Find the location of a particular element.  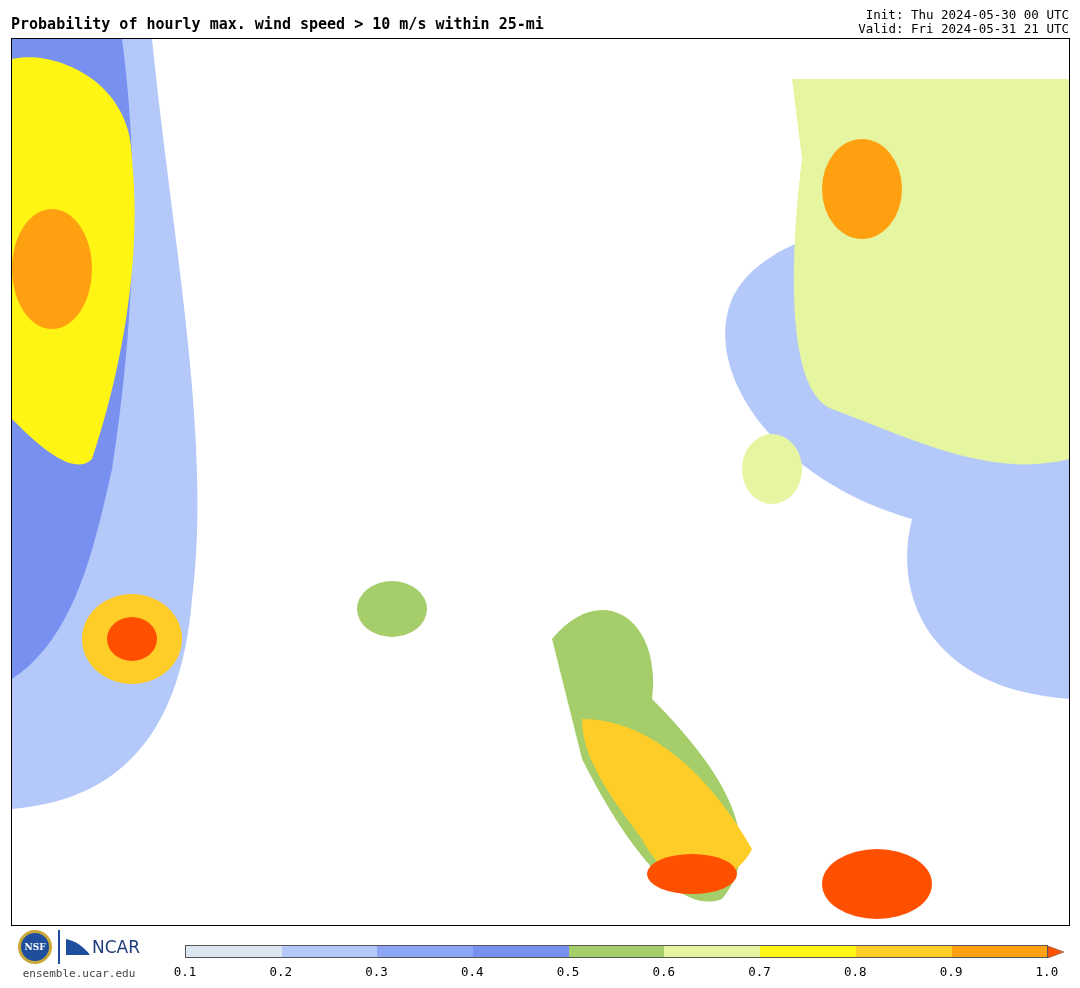

tick-label: 0.4 is located at coordinates (472, 971).